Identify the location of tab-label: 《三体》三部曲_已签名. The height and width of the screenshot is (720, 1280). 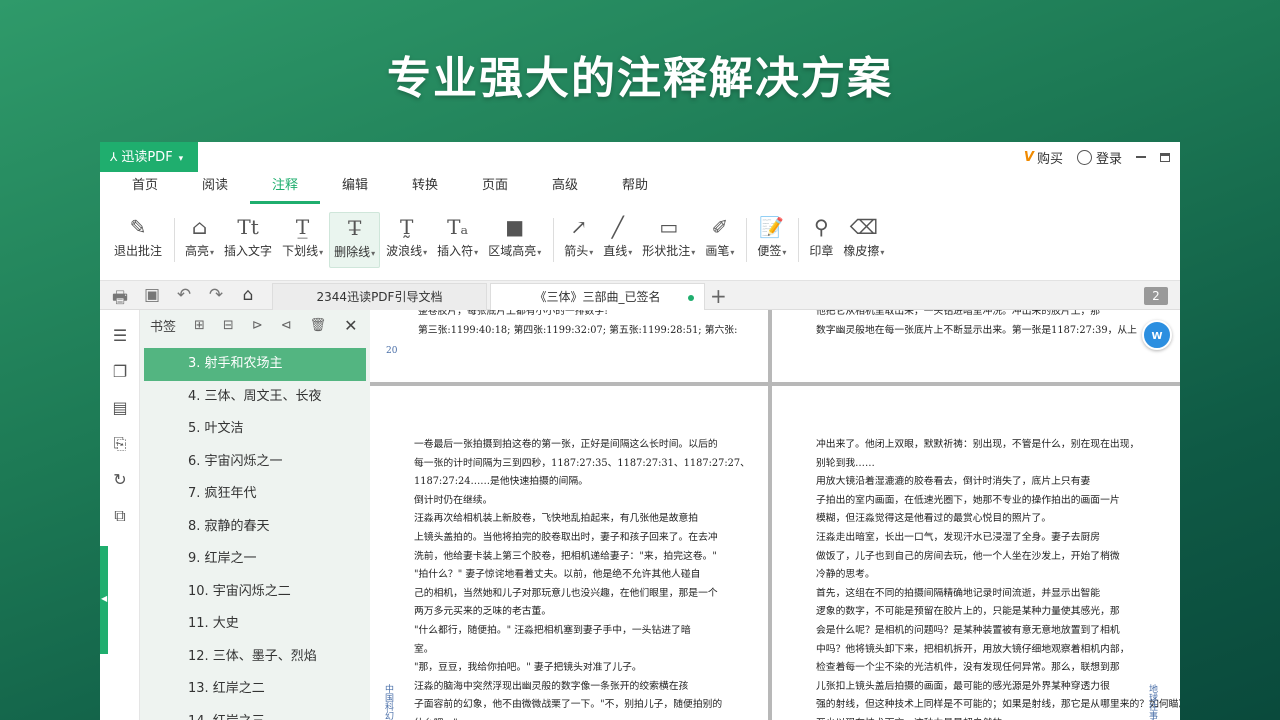
(597, 297).